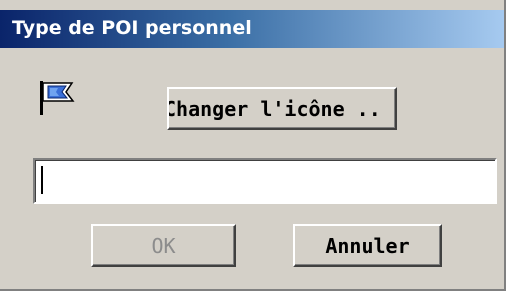 The height and width of the screenshot is (295, 512). I want to click on poi-name-input, so click(265, 181).